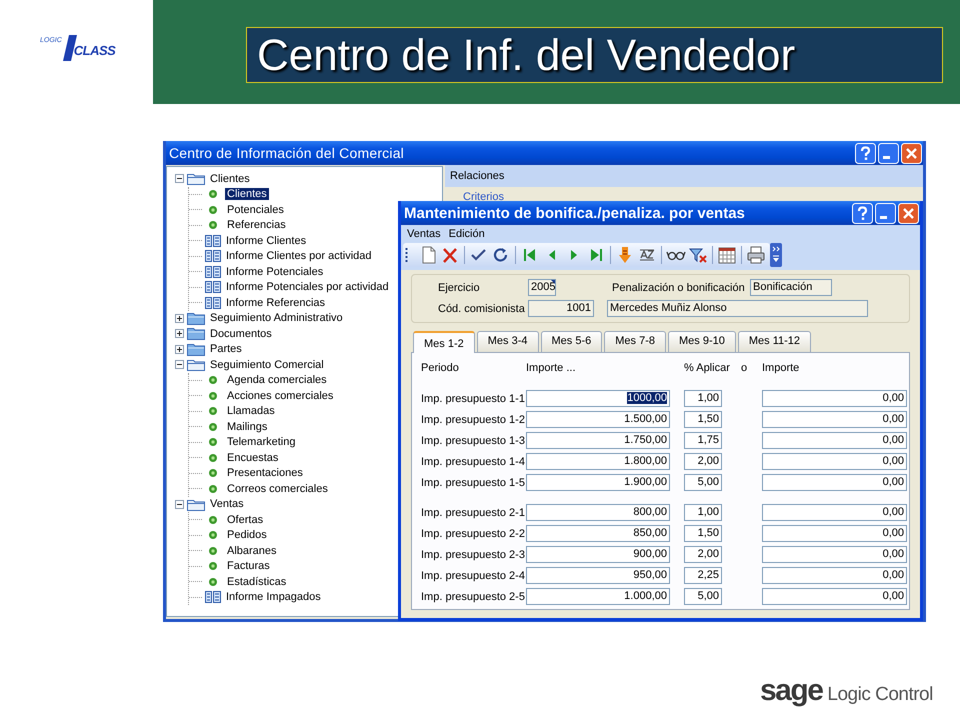 The image size is (960, 720). Describe the element at coordinates (507, 341) in the screenshot. I see `tab: Mes 3-4` at that location.